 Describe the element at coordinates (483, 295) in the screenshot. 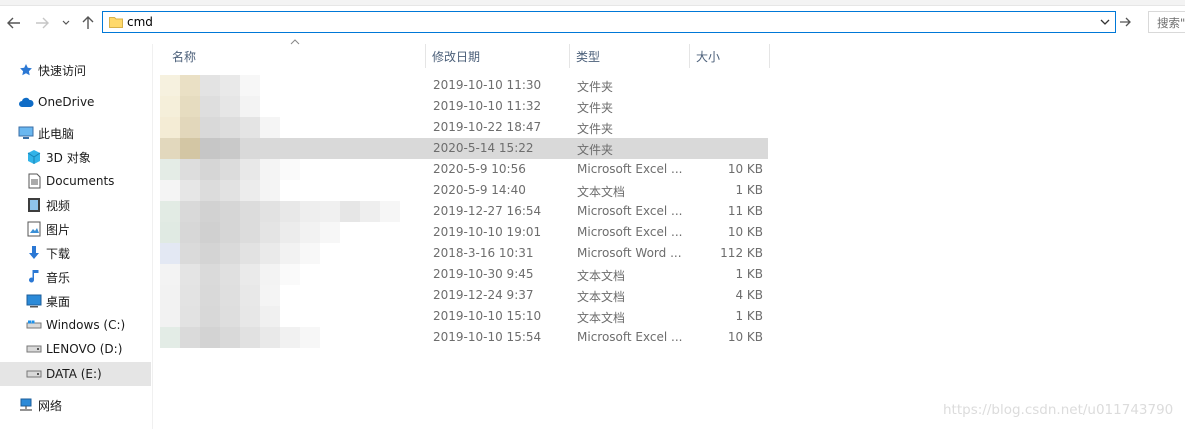

I see `date-modified: 2019-12-24 9:37` at that location.